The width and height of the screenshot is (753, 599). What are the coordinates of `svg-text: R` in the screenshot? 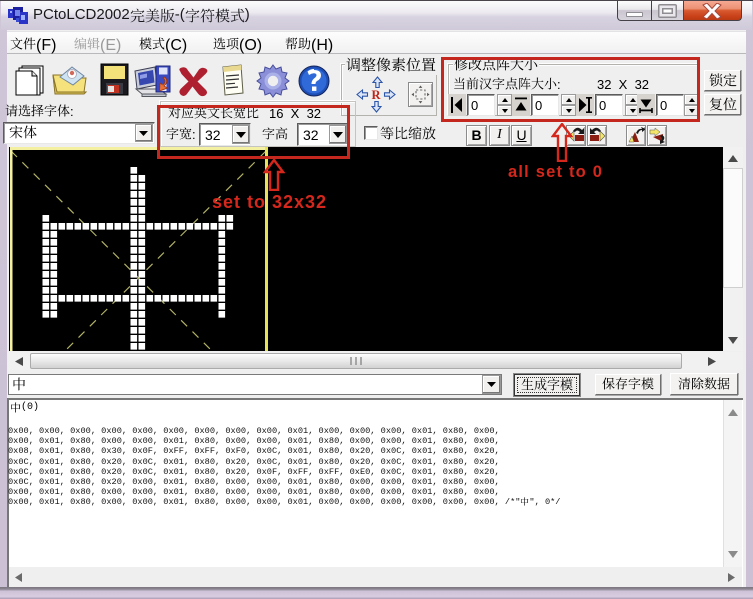 It's located at (376, 95).